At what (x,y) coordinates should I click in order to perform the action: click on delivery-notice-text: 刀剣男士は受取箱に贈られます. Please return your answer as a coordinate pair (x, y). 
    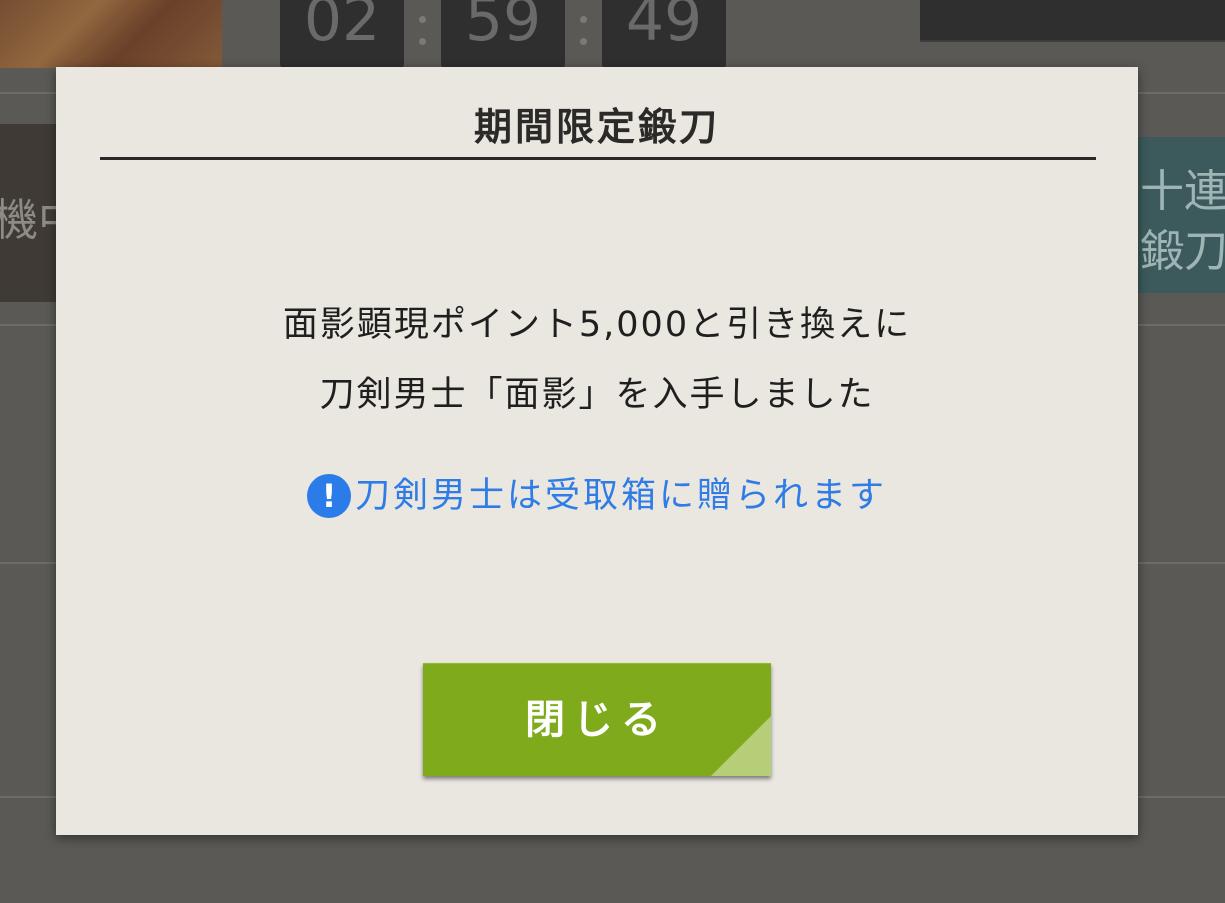
    Looking at the image, I should click on (620, 496).